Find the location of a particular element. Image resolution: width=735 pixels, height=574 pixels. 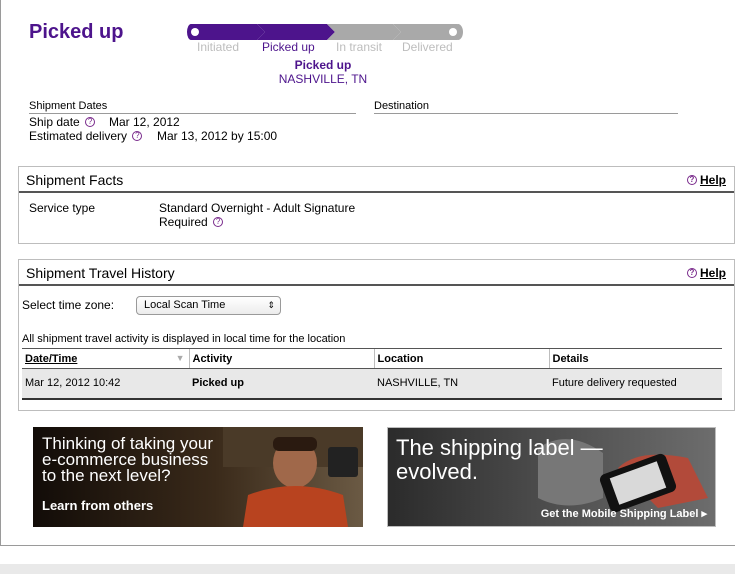

shipment-facts-title: Shipment Facts is located at coordinates (75, 180).